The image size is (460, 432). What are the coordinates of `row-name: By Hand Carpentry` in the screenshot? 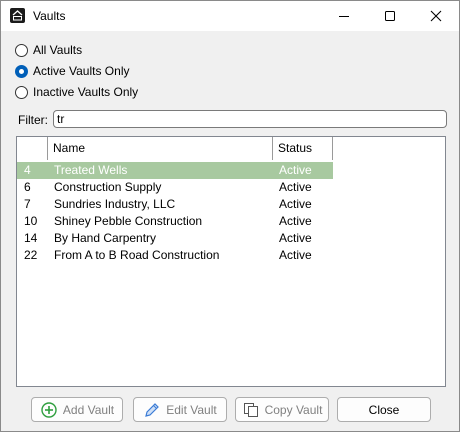 It's located at (105, 238).